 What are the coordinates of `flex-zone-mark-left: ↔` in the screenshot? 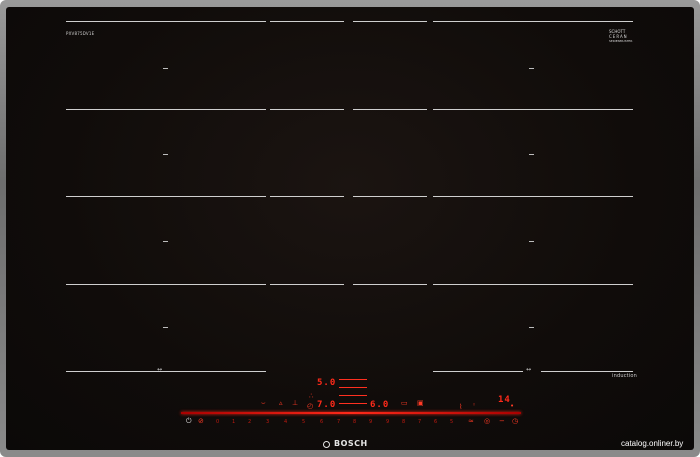 It's located at (160, 369).